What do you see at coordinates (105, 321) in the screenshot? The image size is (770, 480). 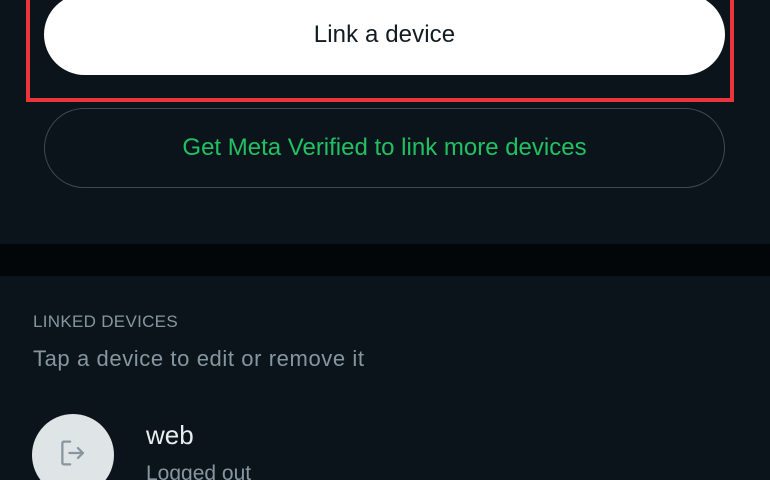 I see `linked-devices-header: LINKED DEVICES` at bounding box center [105, 321].